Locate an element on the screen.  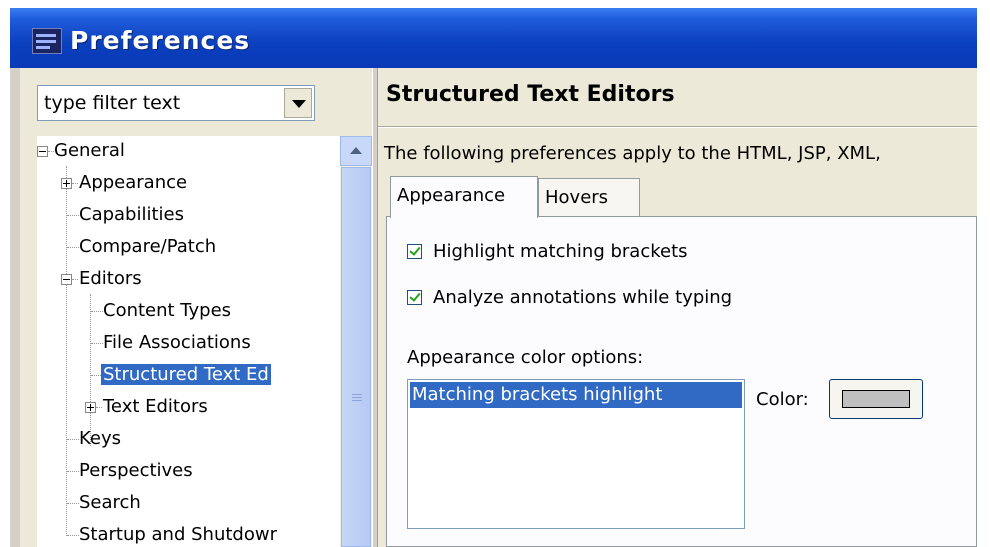
page-title: Structured Text Editors is located at coordinates (530, 94).